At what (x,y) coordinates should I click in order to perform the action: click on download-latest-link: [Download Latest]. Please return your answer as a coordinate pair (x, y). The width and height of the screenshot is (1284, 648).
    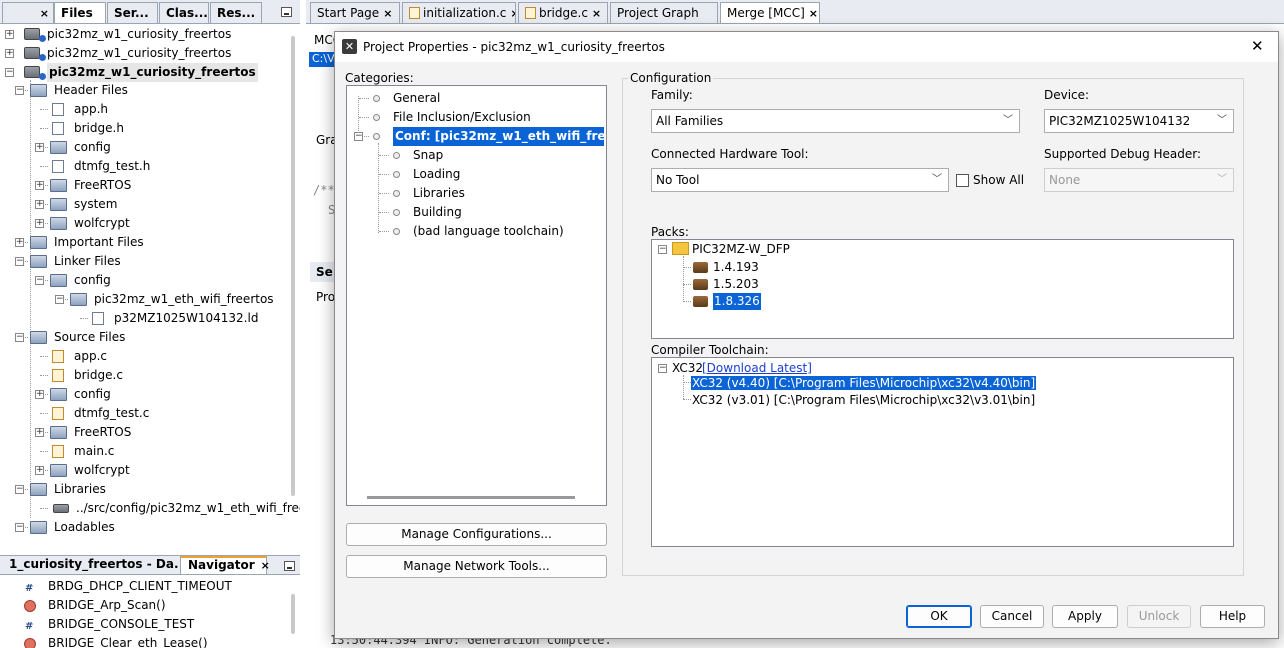
    Looking at the image, I should click on (757, 368).